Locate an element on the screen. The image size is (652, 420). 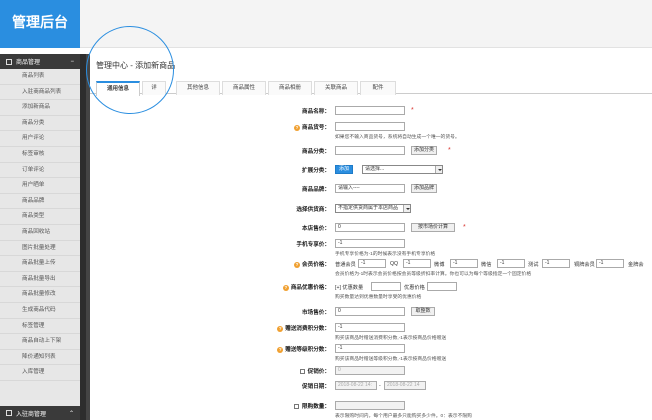
add-brand-button: 添加品牌 is located at coordinates (424, 188).